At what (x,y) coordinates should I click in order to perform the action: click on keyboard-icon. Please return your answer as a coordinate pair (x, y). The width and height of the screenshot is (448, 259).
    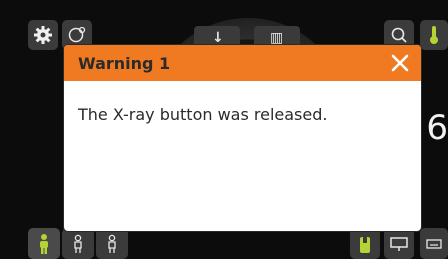
    Looking at the image, I should click on (434, 243).